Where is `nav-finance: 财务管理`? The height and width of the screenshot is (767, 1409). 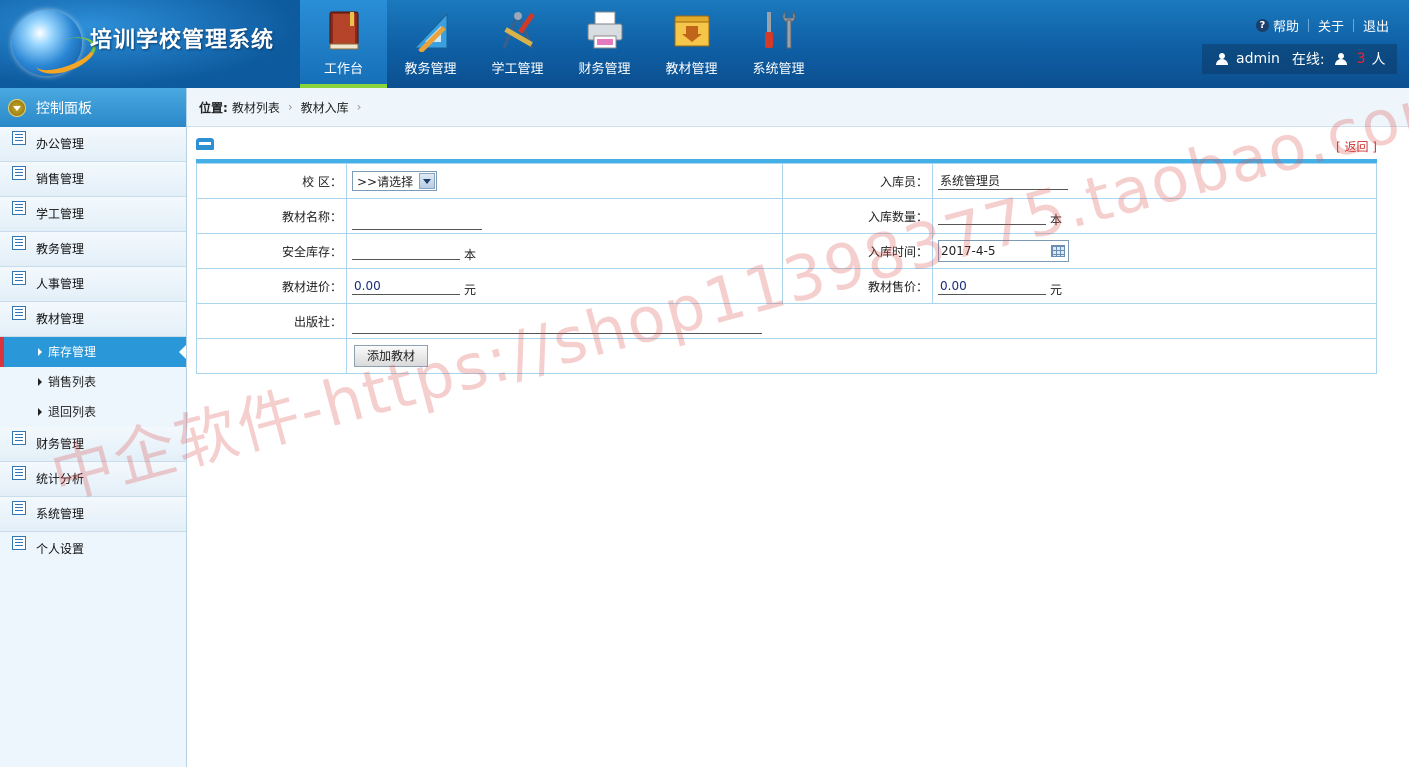
nav-finance: 财务管理 is located at coordinates (604, 44).